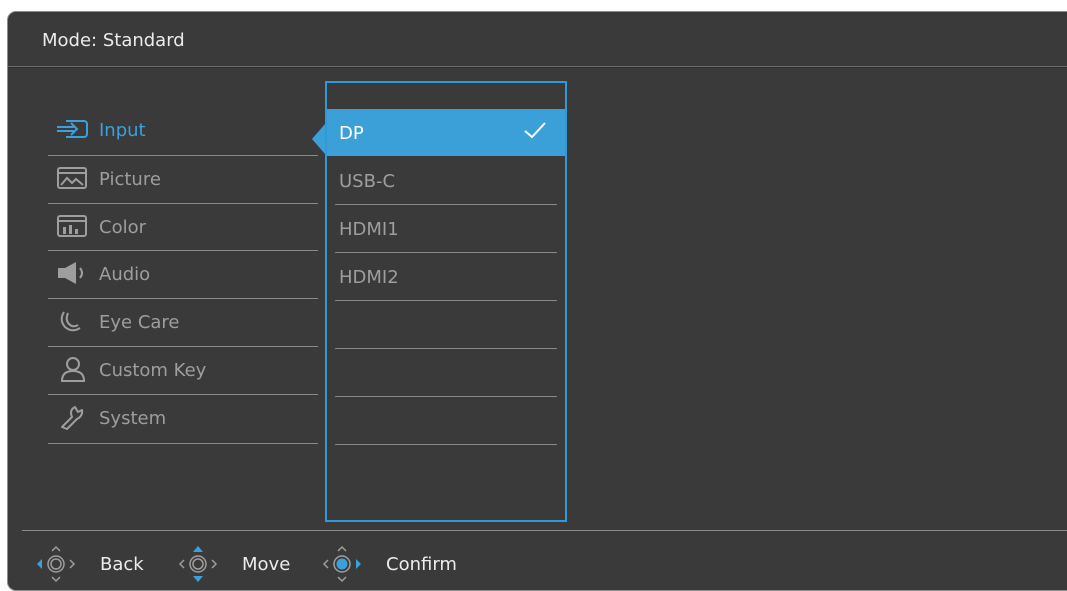 This screenshot has height=591, width=1067. I want to click on menu-item-label: Audio, so click(125, 274).